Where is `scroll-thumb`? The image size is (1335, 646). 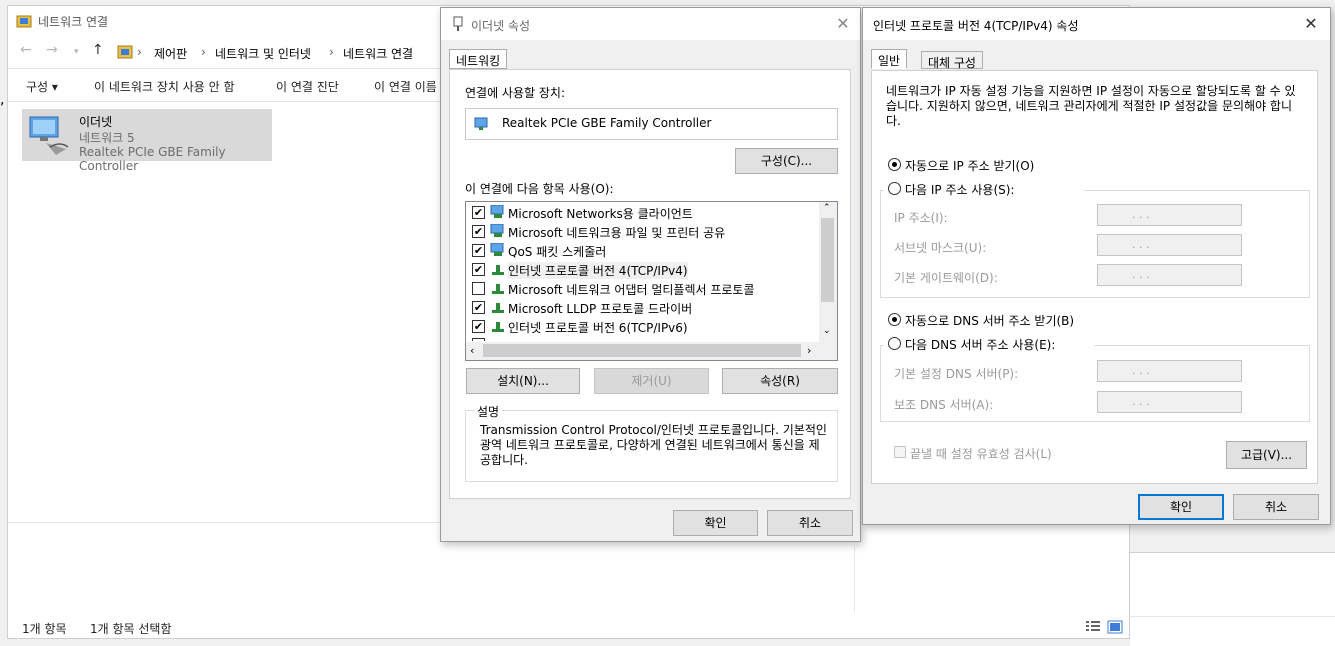 scroll-thumb is located at coordinates (827, 260).